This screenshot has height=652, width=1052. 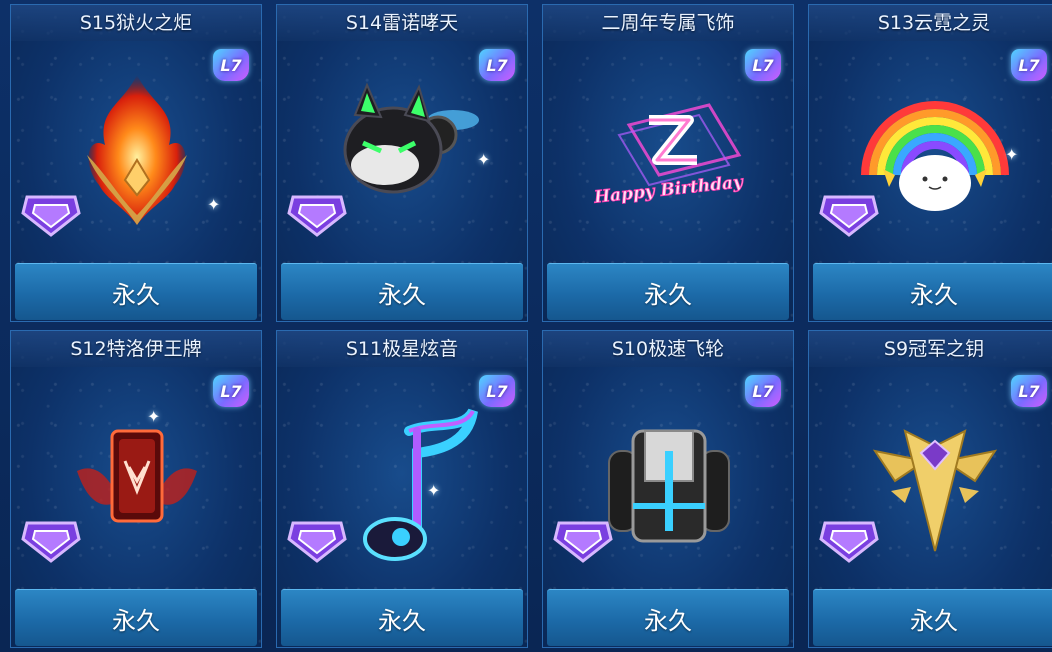 I want to click on card-title: S13云霓之灵, so click(x=930, y=23).